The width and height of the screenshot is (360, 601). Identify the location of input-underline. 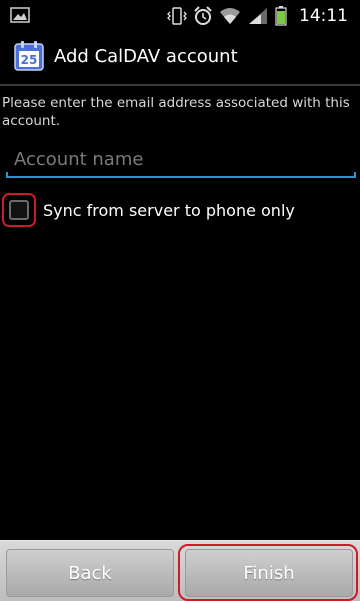
(181, 175).